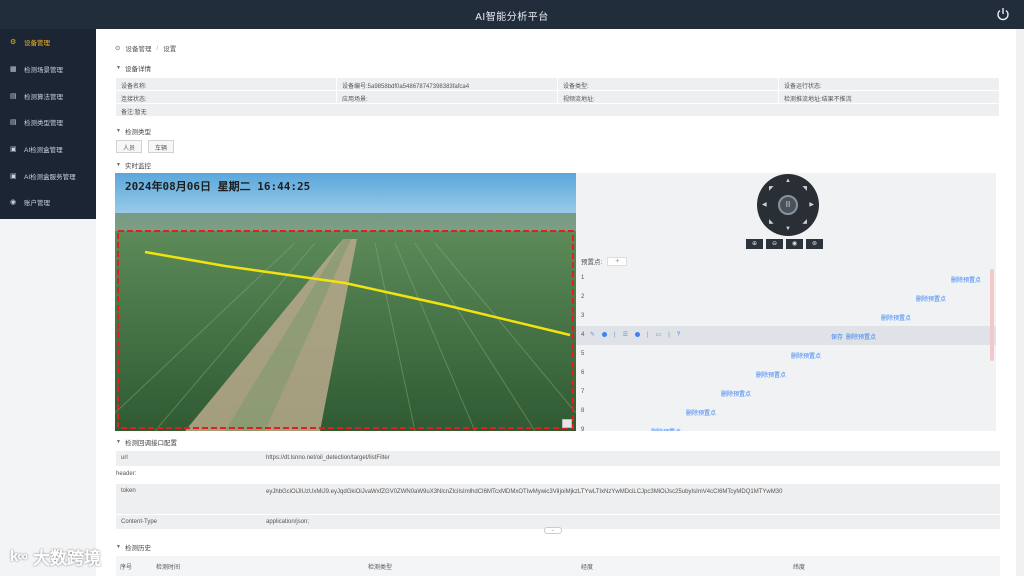 Image resolution: width=1024 pixels, height=576 pixels. Describe the element at coordinates (126, 474) in the screenshot. I see `config-header-label: header:` at that location.